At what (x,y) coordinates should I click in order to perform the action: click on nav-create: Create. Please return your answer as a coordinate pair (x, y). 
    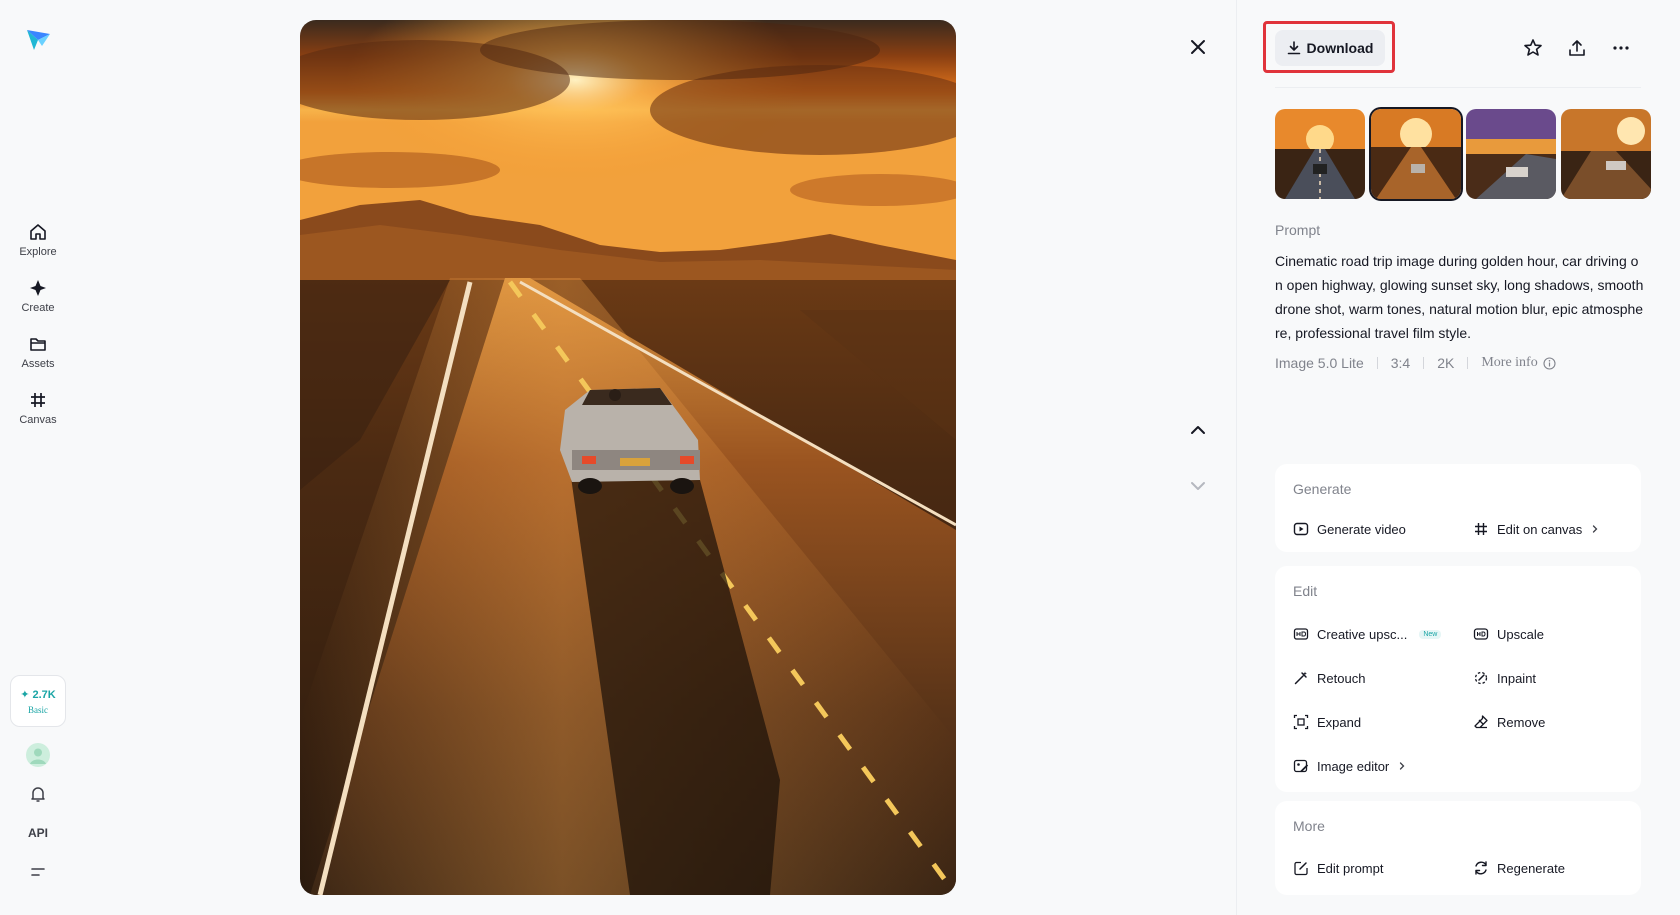
    Looking at the image, I should click on (38, 303).